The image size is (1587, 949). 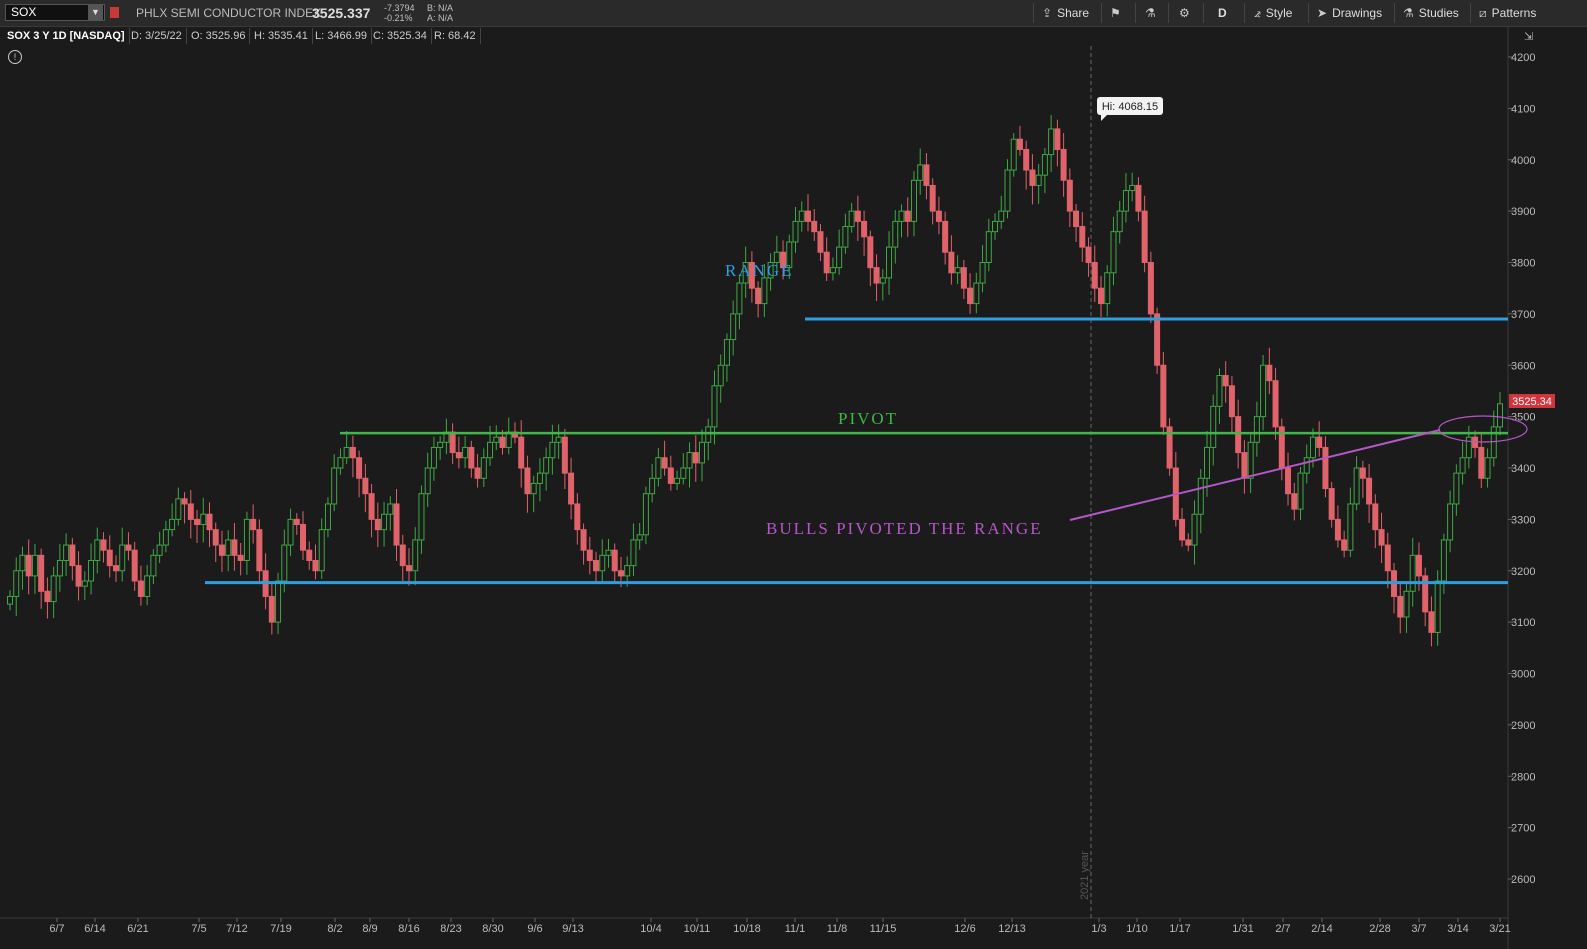 What do you see at coordinates (1523, 829) in the screenshot?
I see `y-tick-label: 2700` at bounding box center [1523, 829].